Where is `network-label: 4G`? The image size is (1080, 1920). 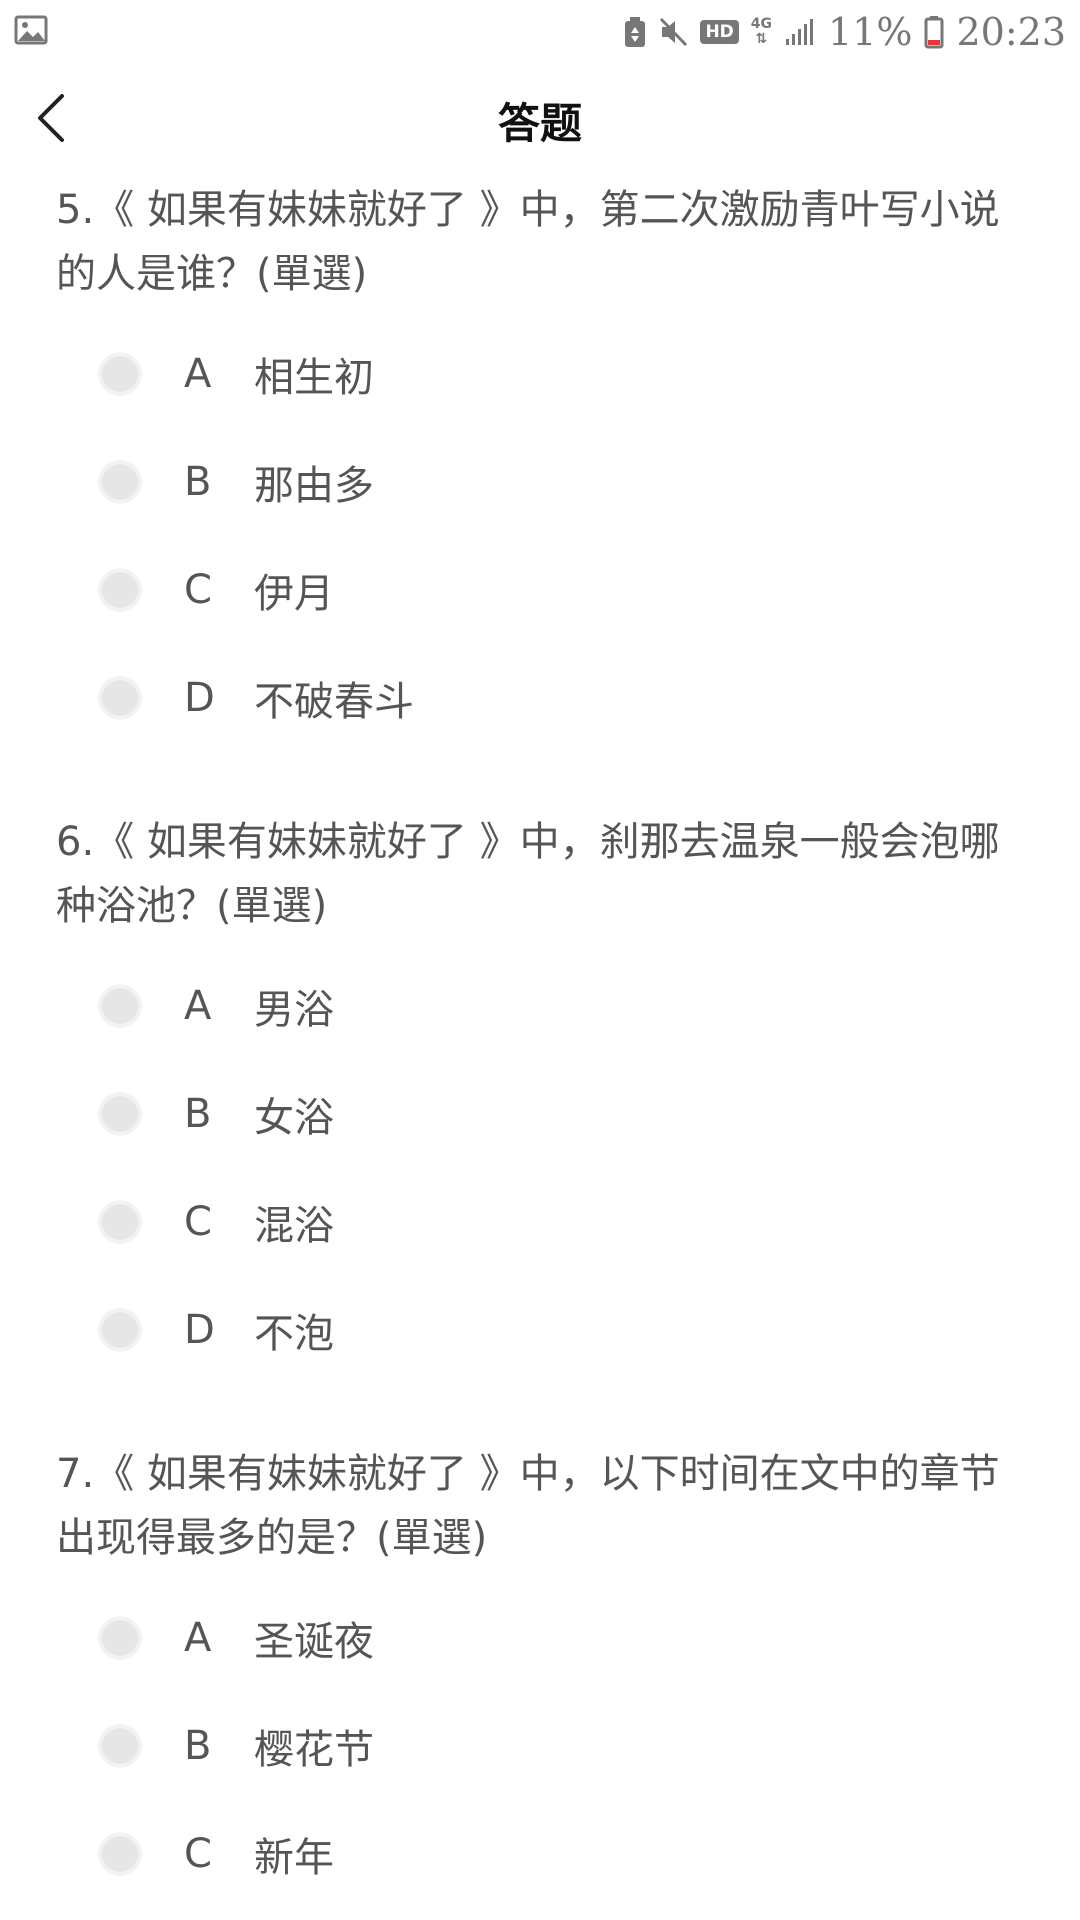 network-label: 4G is located at coordinates (761, 24).